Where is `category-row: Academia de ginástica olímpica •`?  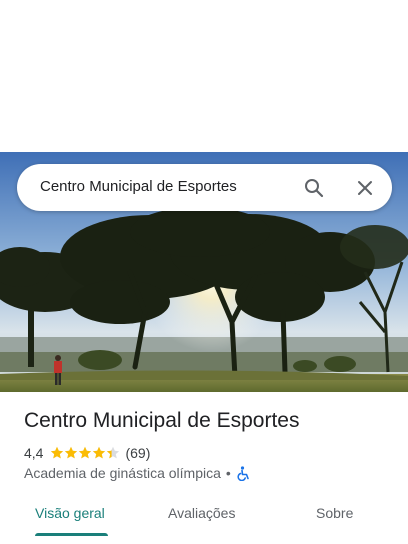
category-row: Academia de ginástica olímpica • is located at coordinates (137, 473).